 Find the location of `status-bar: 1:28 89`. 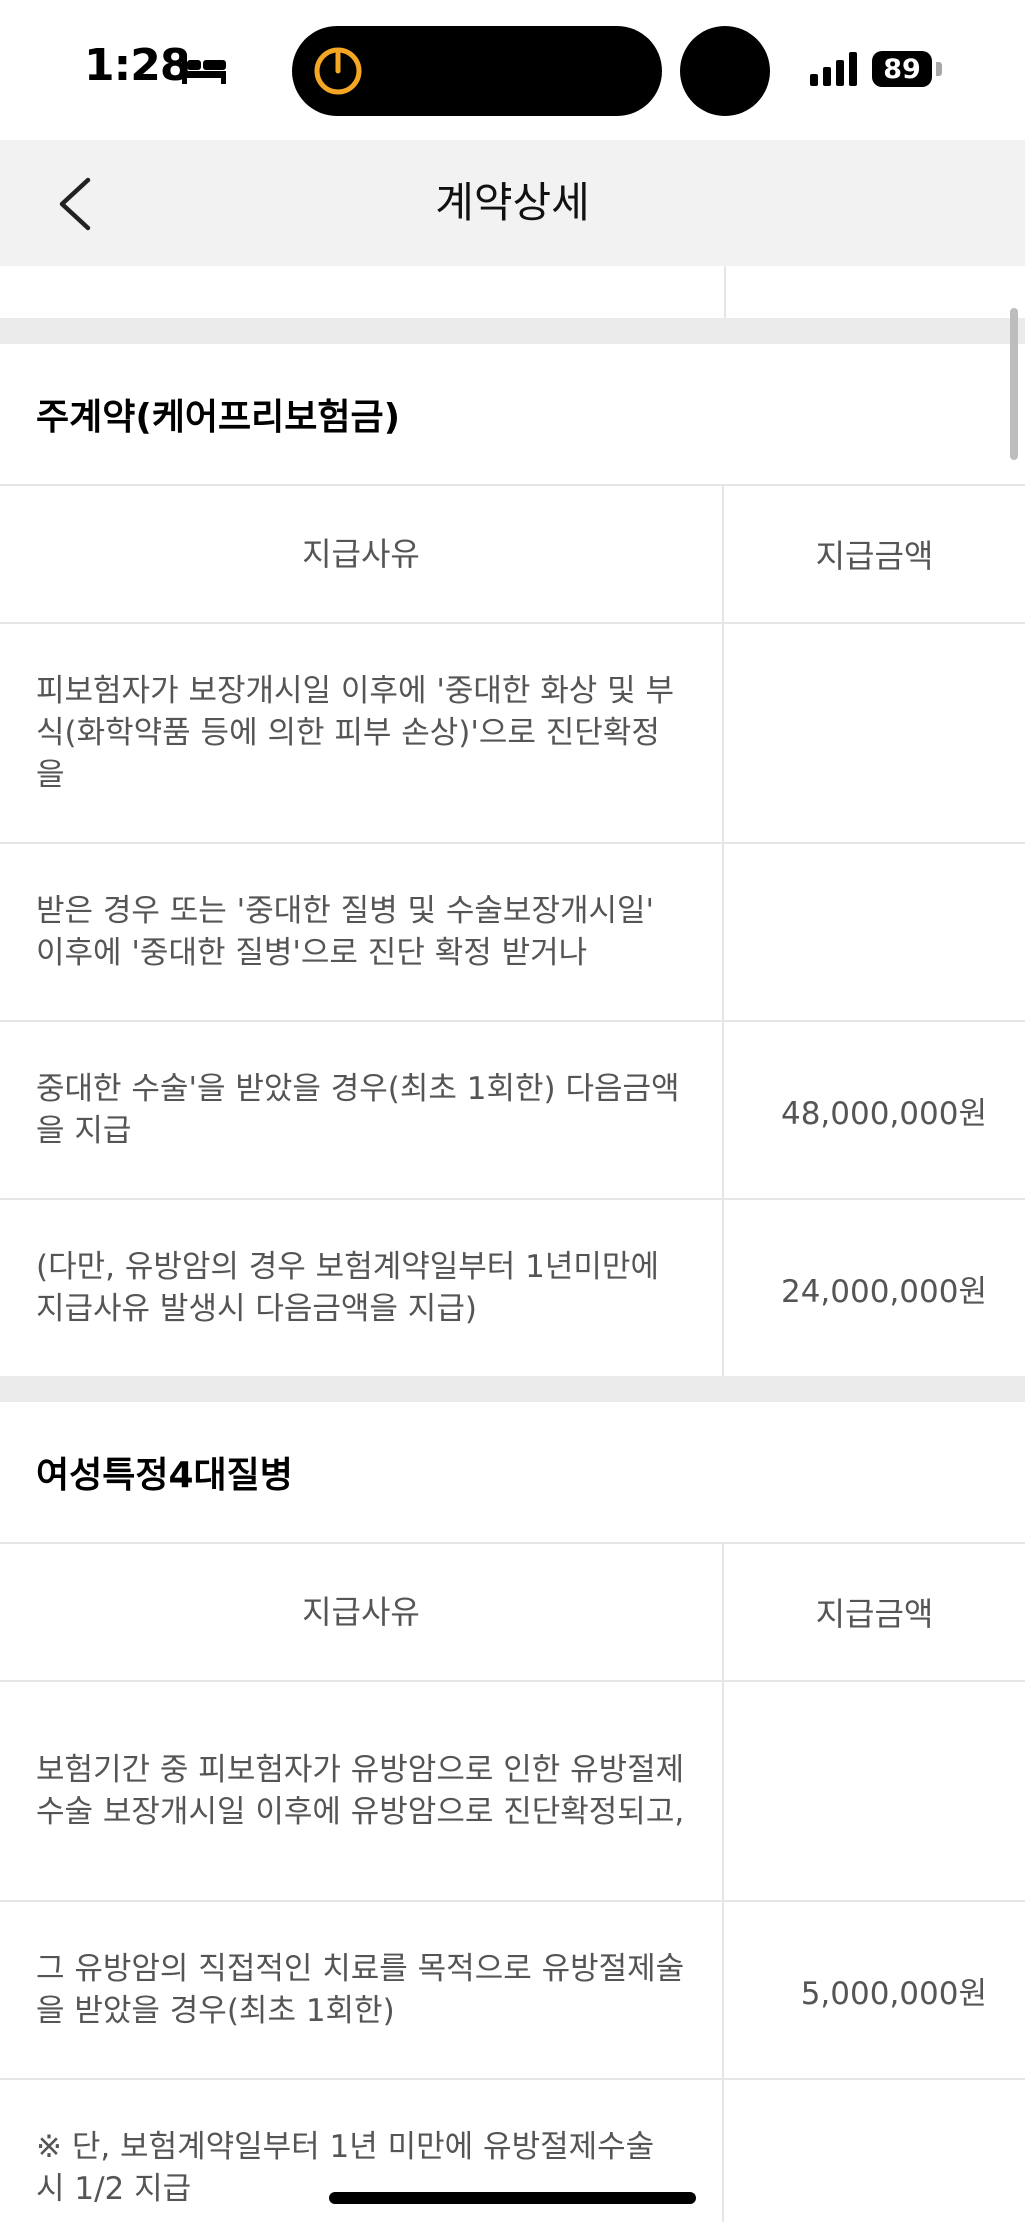

status-bar: 1:28 89 is located at coordinates (512, 70).